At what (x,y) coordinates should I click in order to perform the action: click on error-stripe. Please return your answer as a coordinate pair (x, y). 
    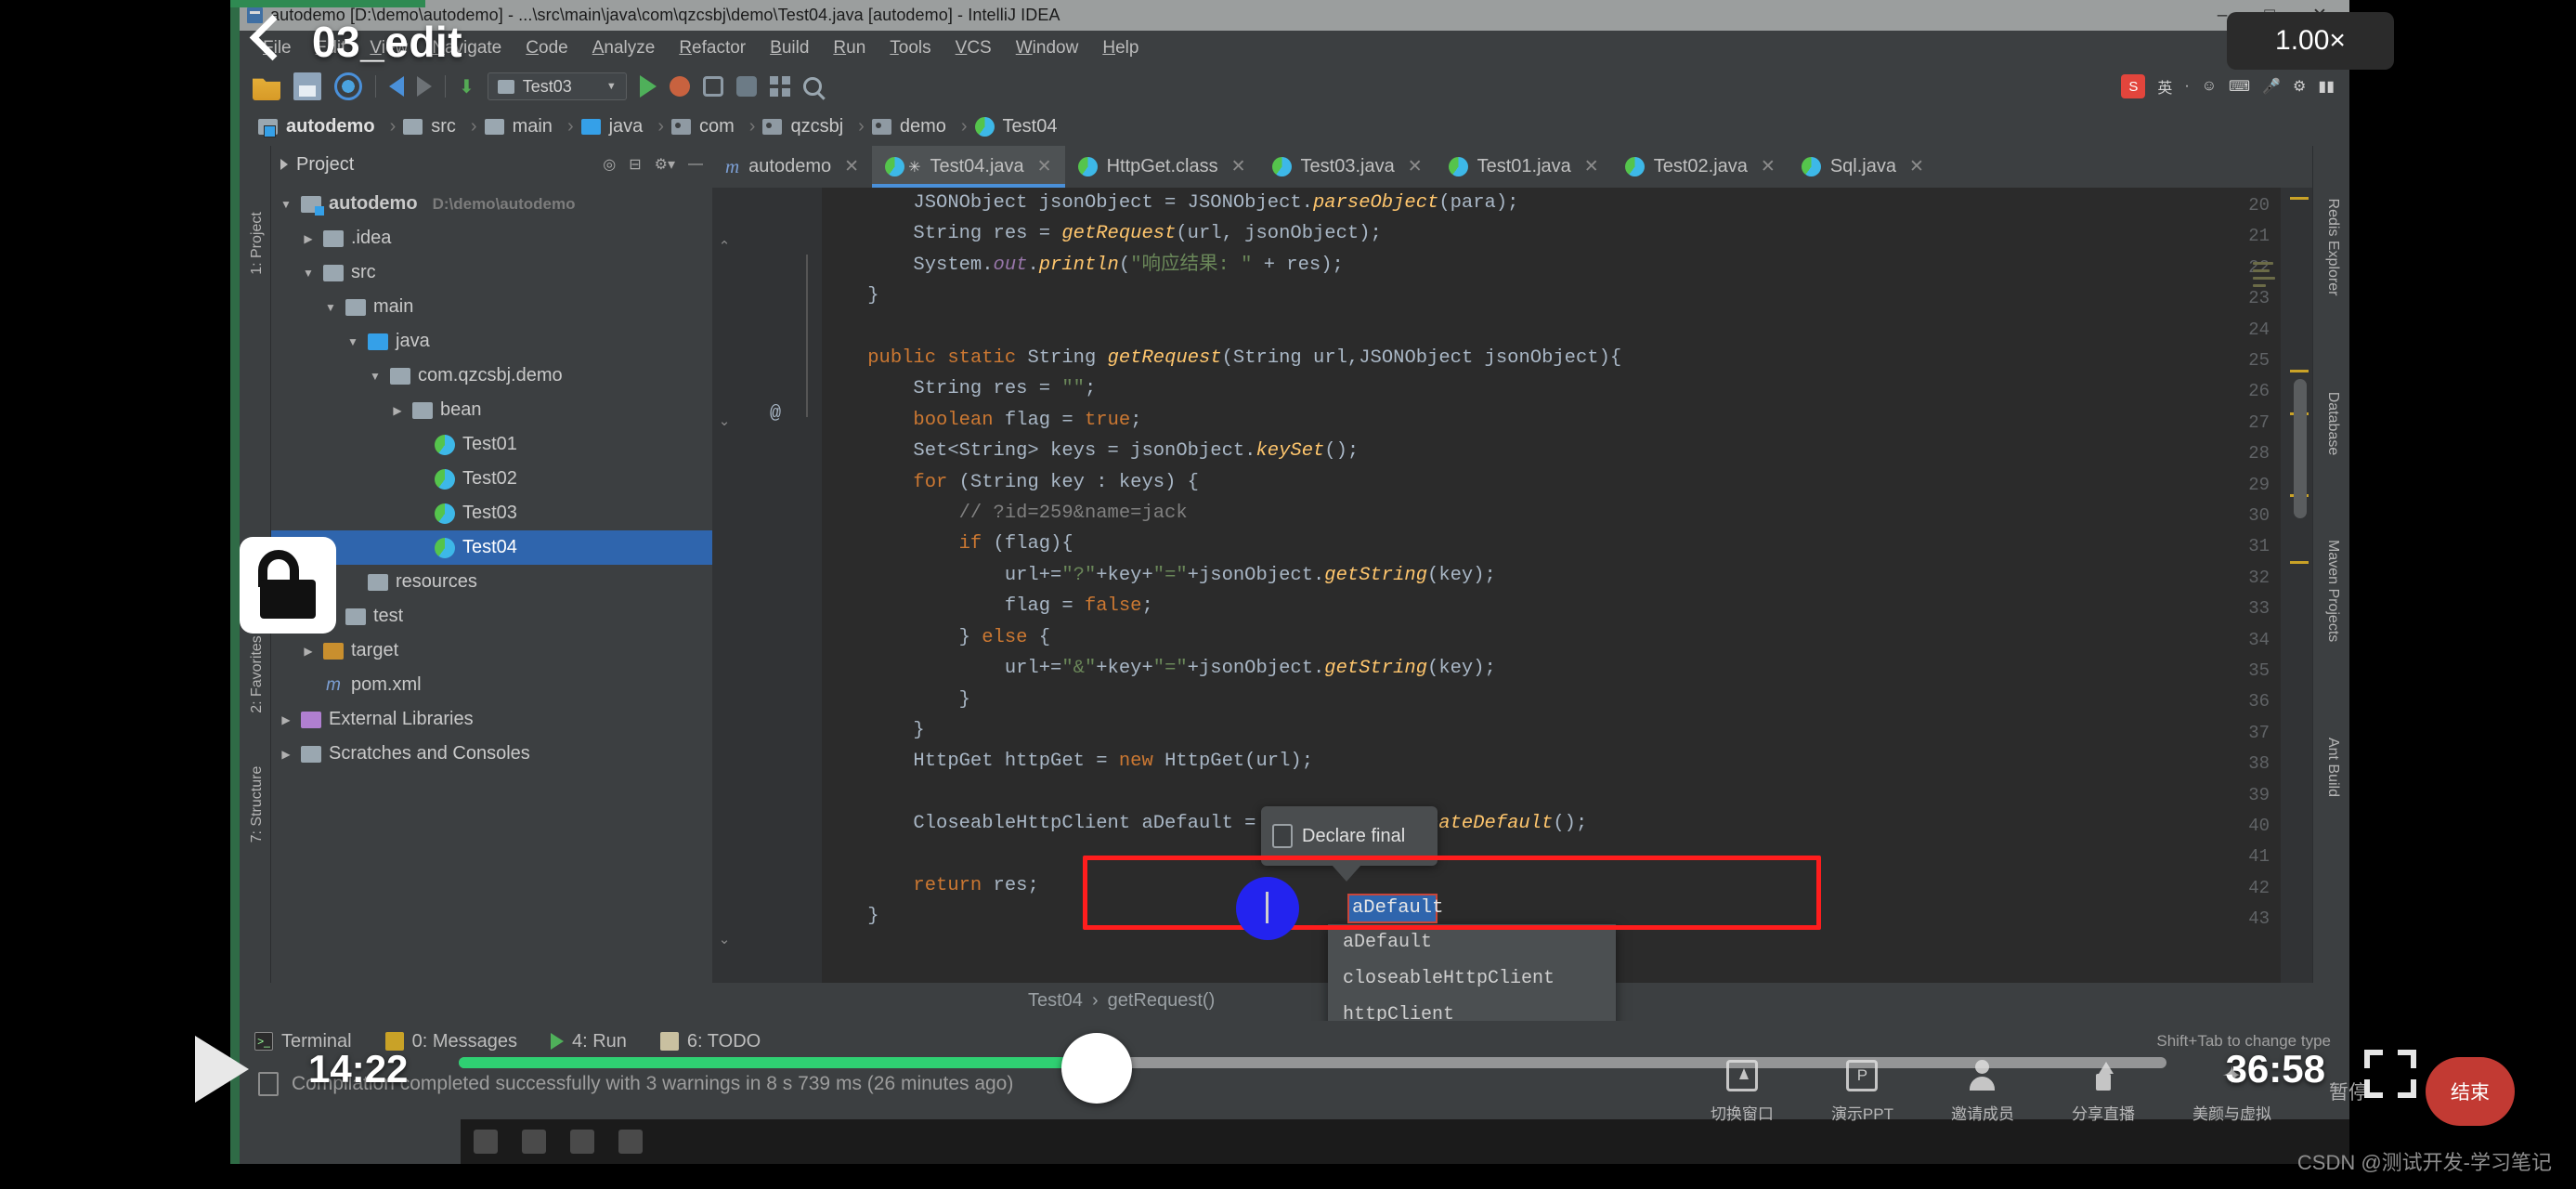
    Looking at the image, I should click on (2296, 586).